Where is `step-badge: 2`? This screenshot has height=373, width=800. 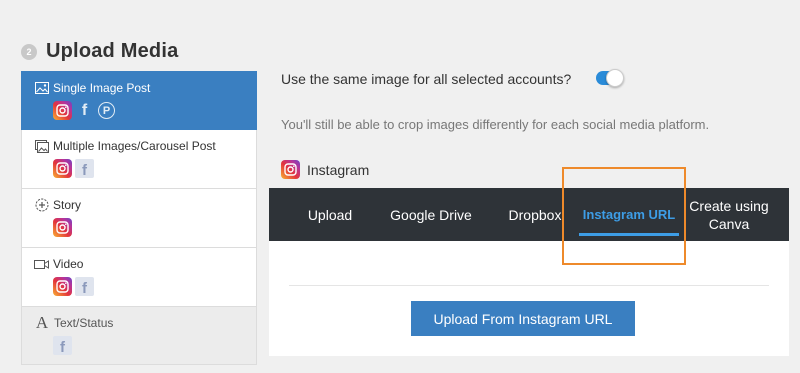
step-badge: 2 is located at coordinates (29, 51).